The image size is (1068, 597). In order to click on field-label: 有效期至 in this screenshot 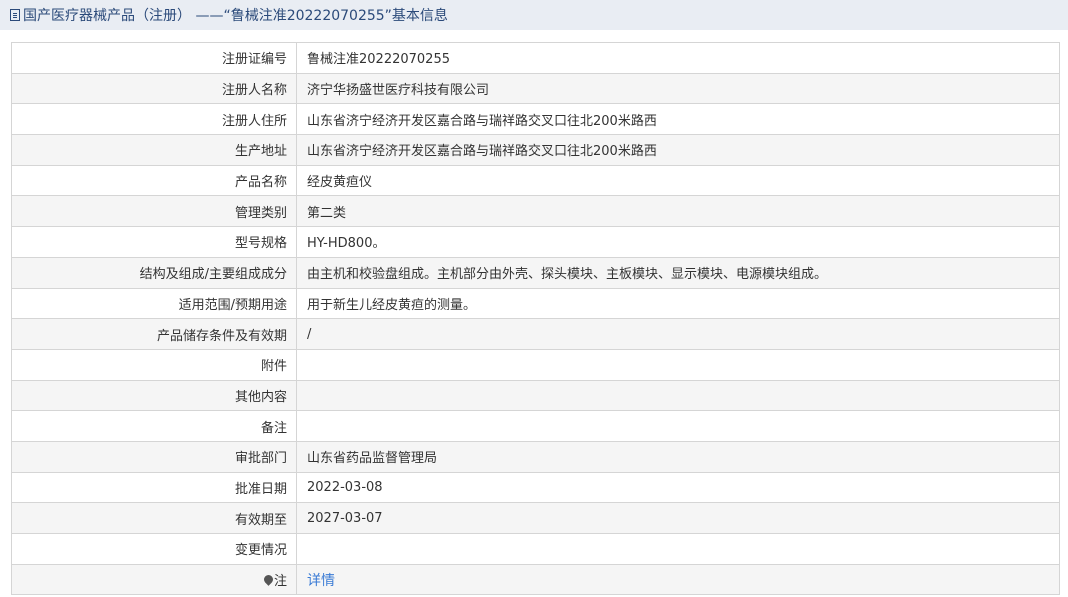, I will do `click(154, 518)`.